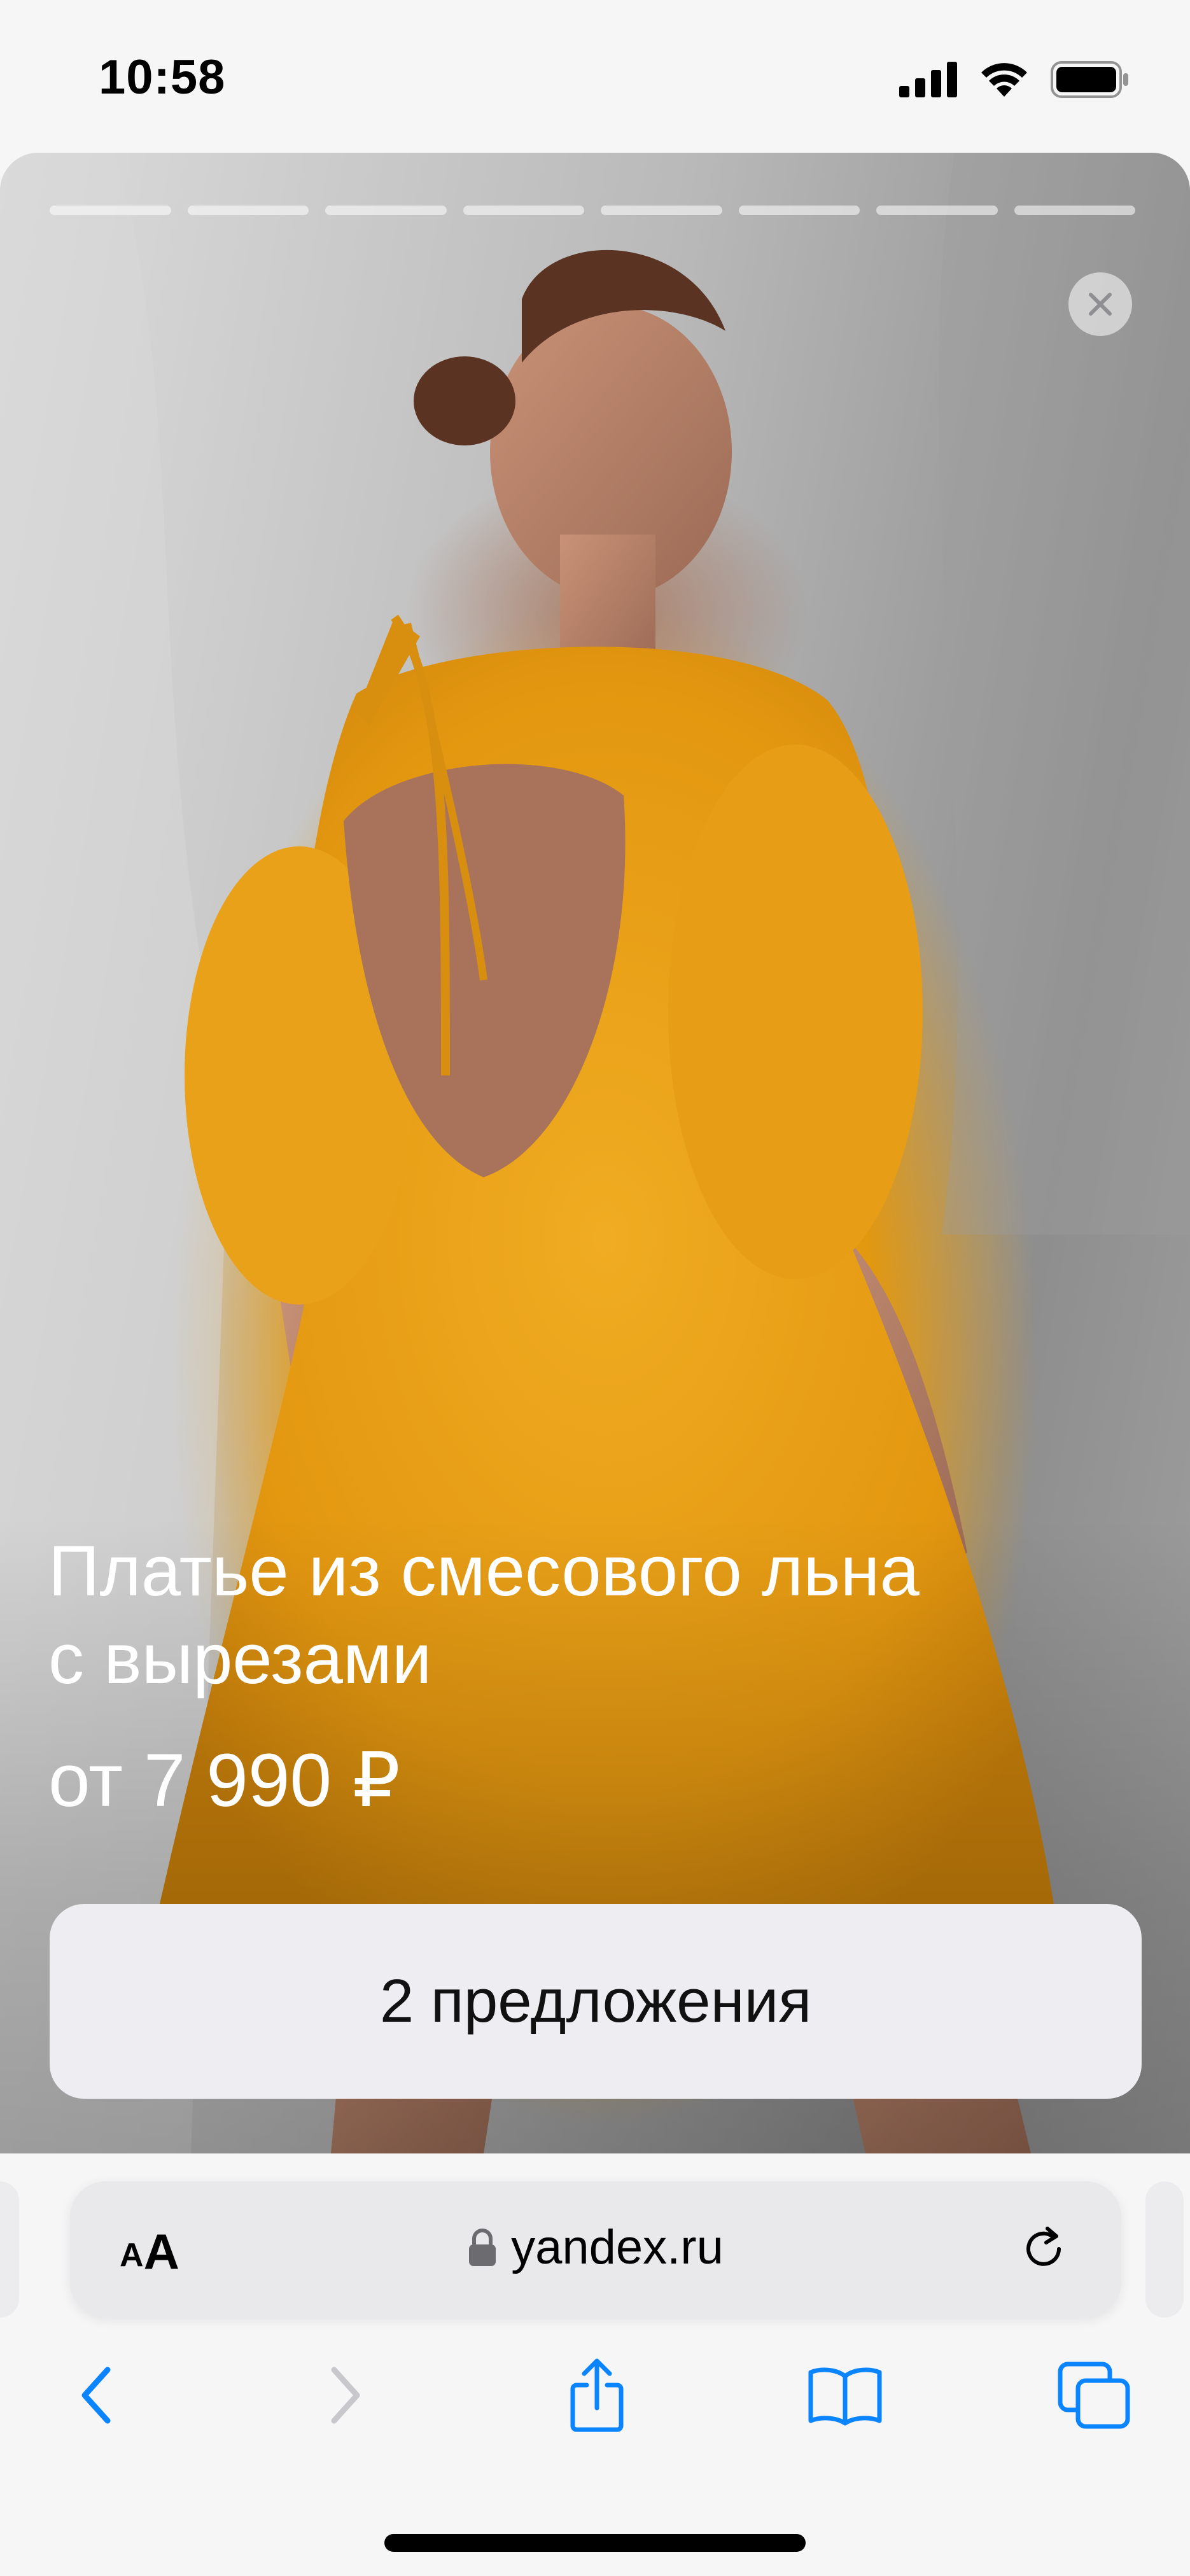 Image resolution: width=1190 pixels, height=2576 pixels. I want to click on forward-button, so click(344, 2395).